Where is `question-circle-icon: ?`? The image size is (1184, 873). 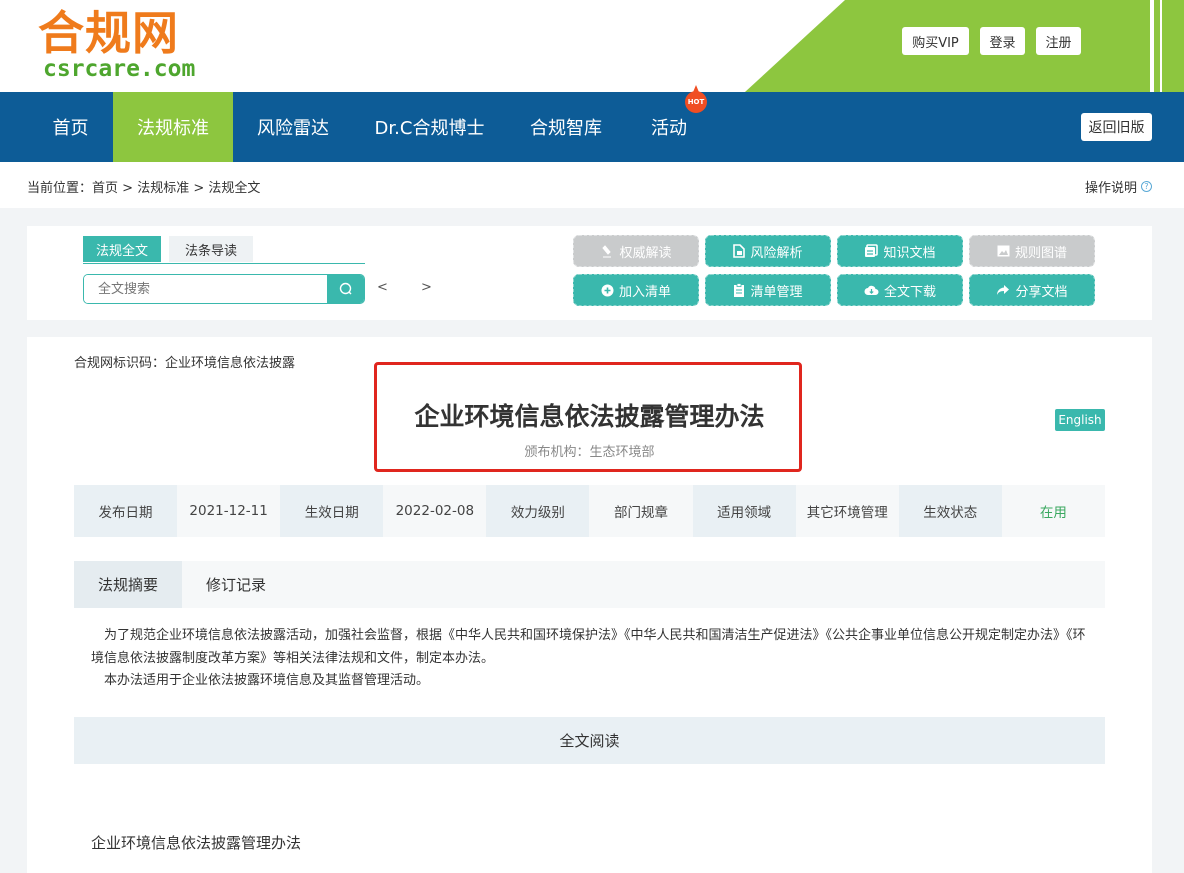 question-circle-icon: ? is located at coordinates (1146, 186).